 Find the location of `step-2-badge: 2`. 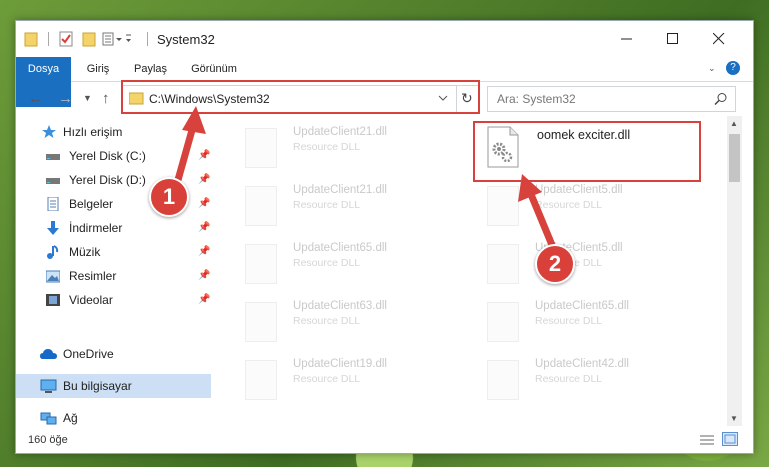

step-2-badge: 2 is located at coordinates (555, 264).